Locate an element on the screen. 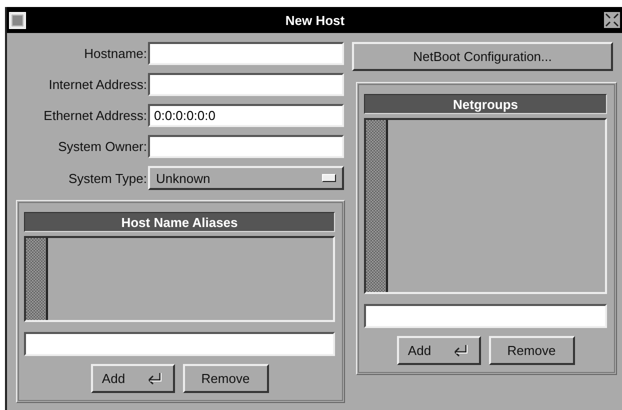  maximize-icon is located at coordinates (612, 20).